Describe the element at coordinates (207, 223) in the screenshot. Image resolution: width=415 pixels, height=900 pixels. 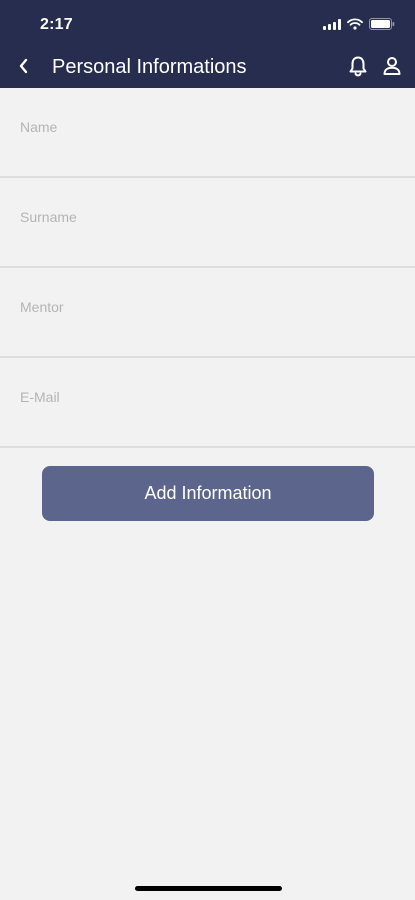
I see `surname-field: Surname` at that location.